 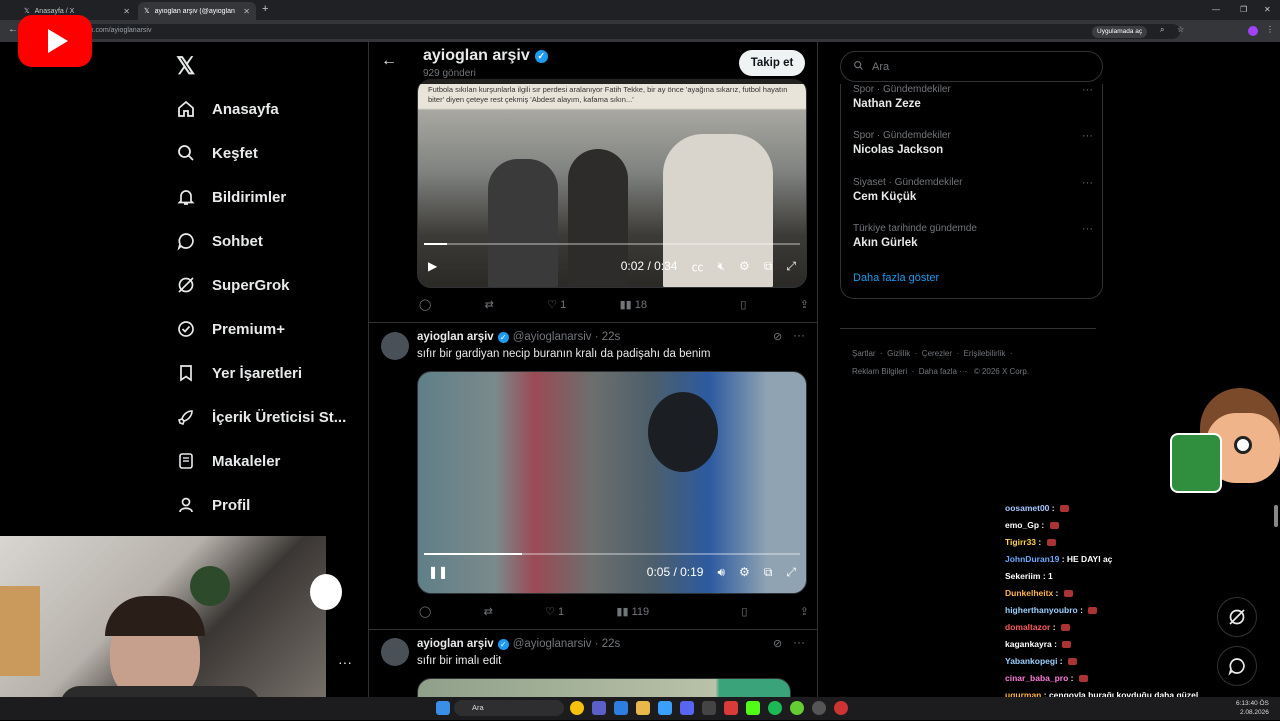 What do you see at coordinates (554, 611) in the screenshot?
I see `like-button: ♡ 1` at bounding box center [554, 611].